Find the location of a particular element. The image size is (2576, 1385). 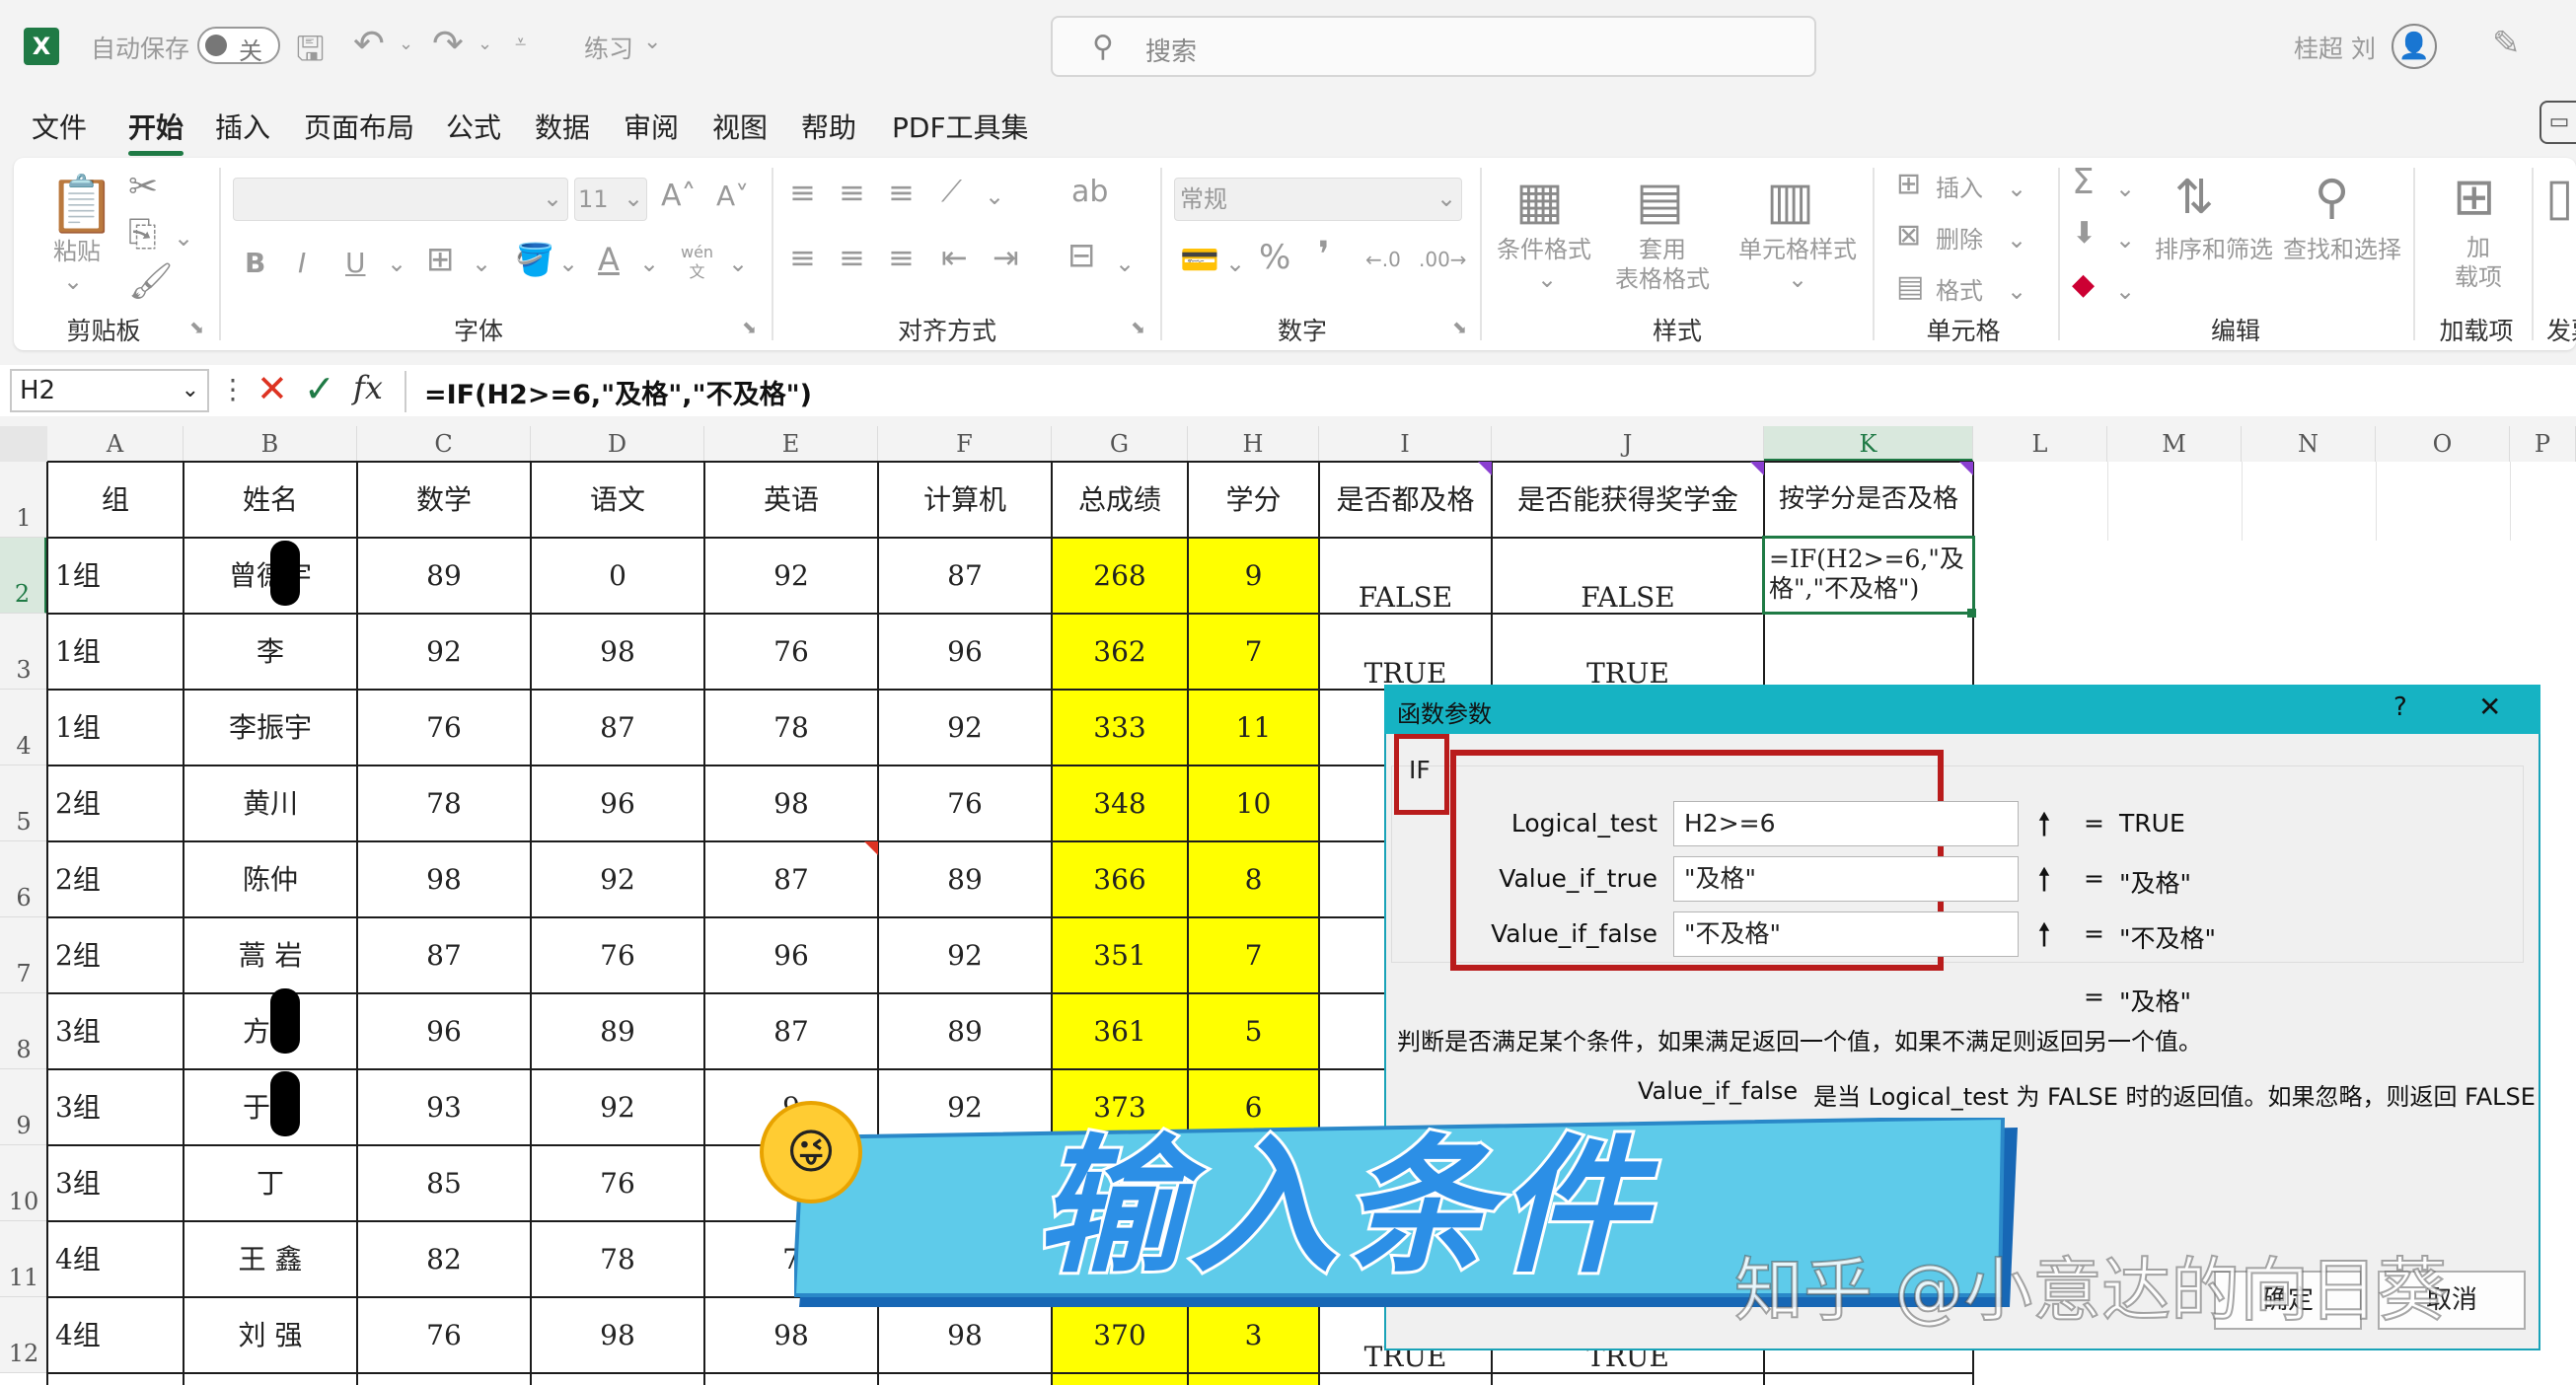

autosave-toggle: 关 is located at coordinates (238, 46).